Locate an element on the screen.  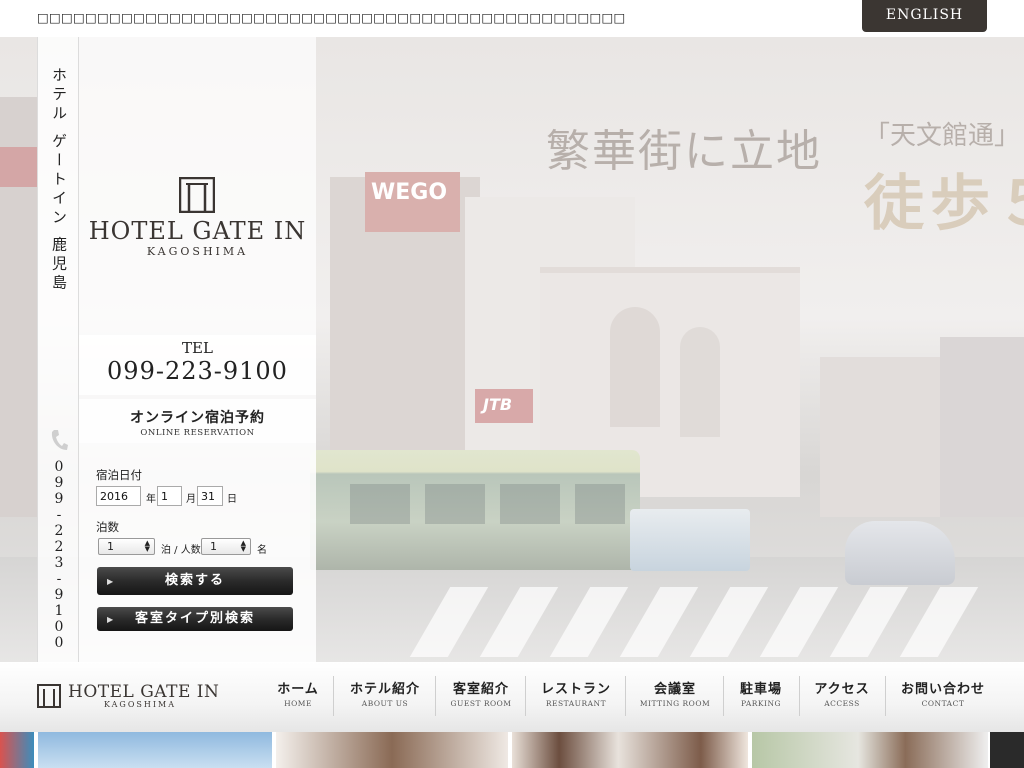
english-button: ENGLISH is located at coordinates (924, 16).